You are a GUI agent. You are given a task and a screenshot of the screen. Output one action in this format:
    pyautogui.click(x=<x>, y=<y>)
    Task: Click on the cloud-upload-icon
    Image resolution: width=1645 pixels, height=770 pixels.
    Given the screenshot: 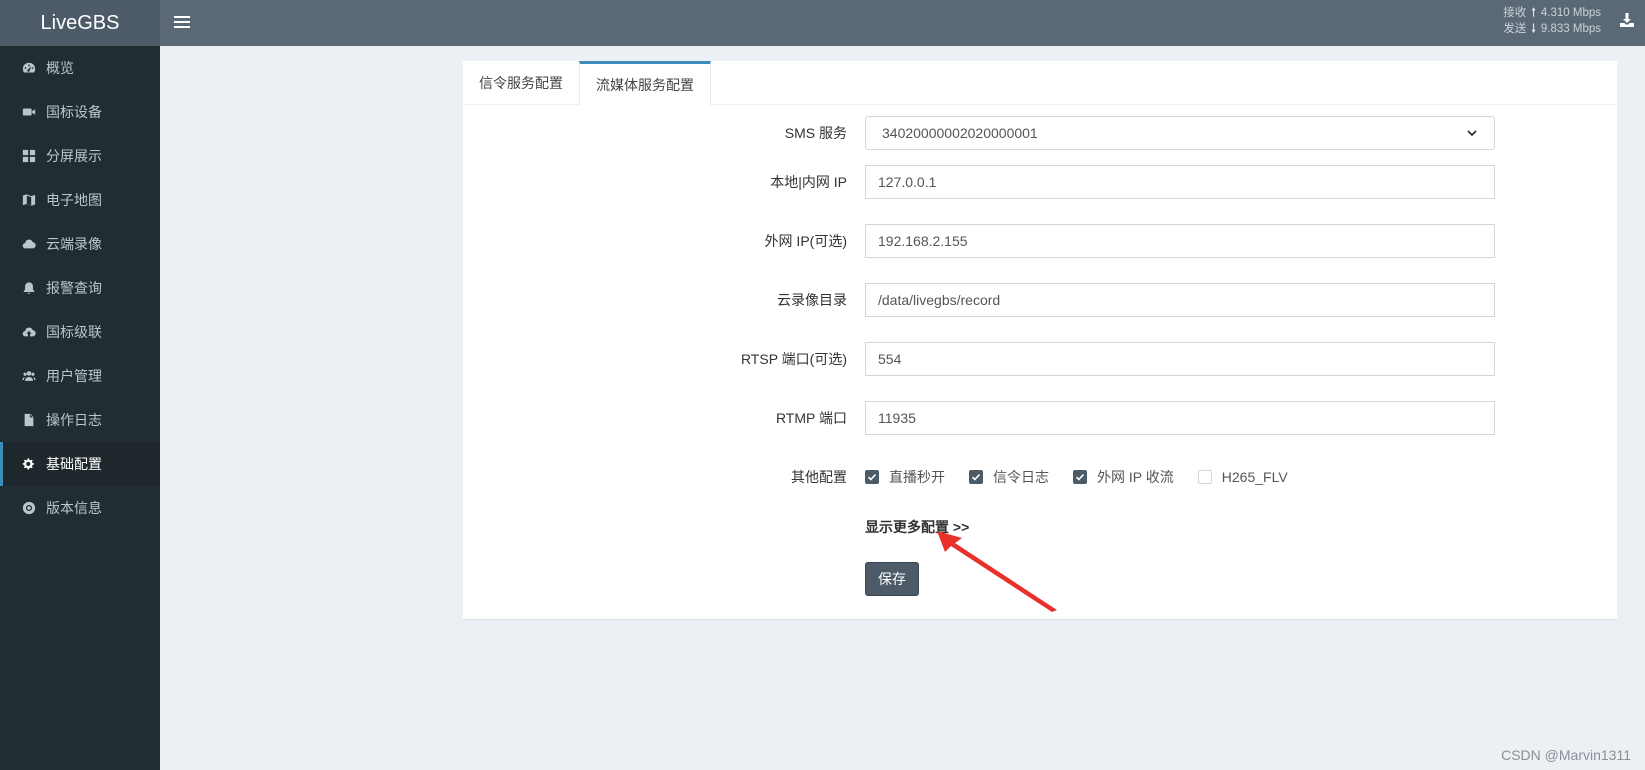 What is the action you would take?
    pyautogui.click(x=29, y=332)
    